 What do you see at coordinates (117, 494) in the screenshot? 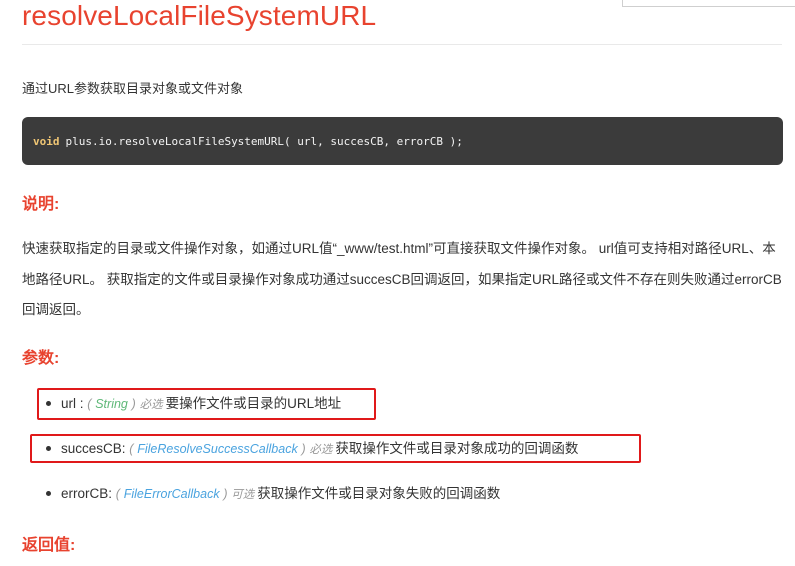
I see `param-paren-open: (` at bounding box center [117, 494].